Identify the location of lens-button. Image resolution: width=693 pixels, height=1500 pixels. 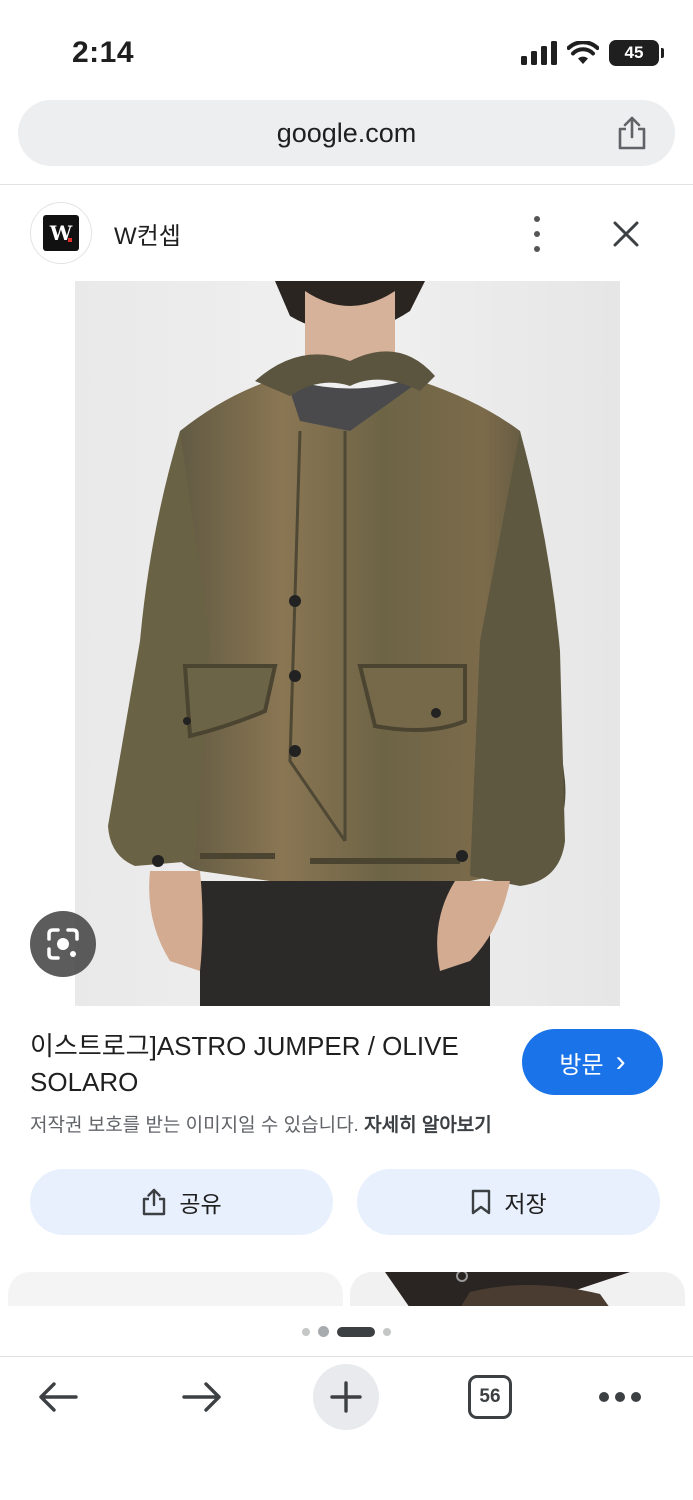
(63, 944).